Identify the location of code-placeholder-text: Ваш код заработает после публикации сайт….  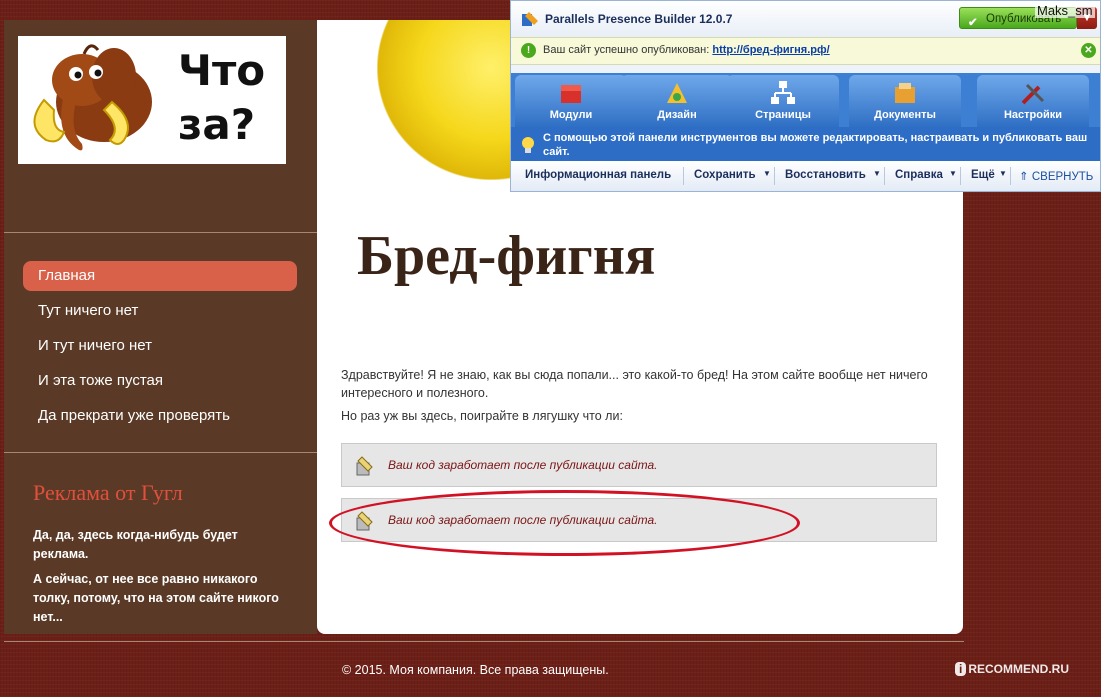
(523, 465).